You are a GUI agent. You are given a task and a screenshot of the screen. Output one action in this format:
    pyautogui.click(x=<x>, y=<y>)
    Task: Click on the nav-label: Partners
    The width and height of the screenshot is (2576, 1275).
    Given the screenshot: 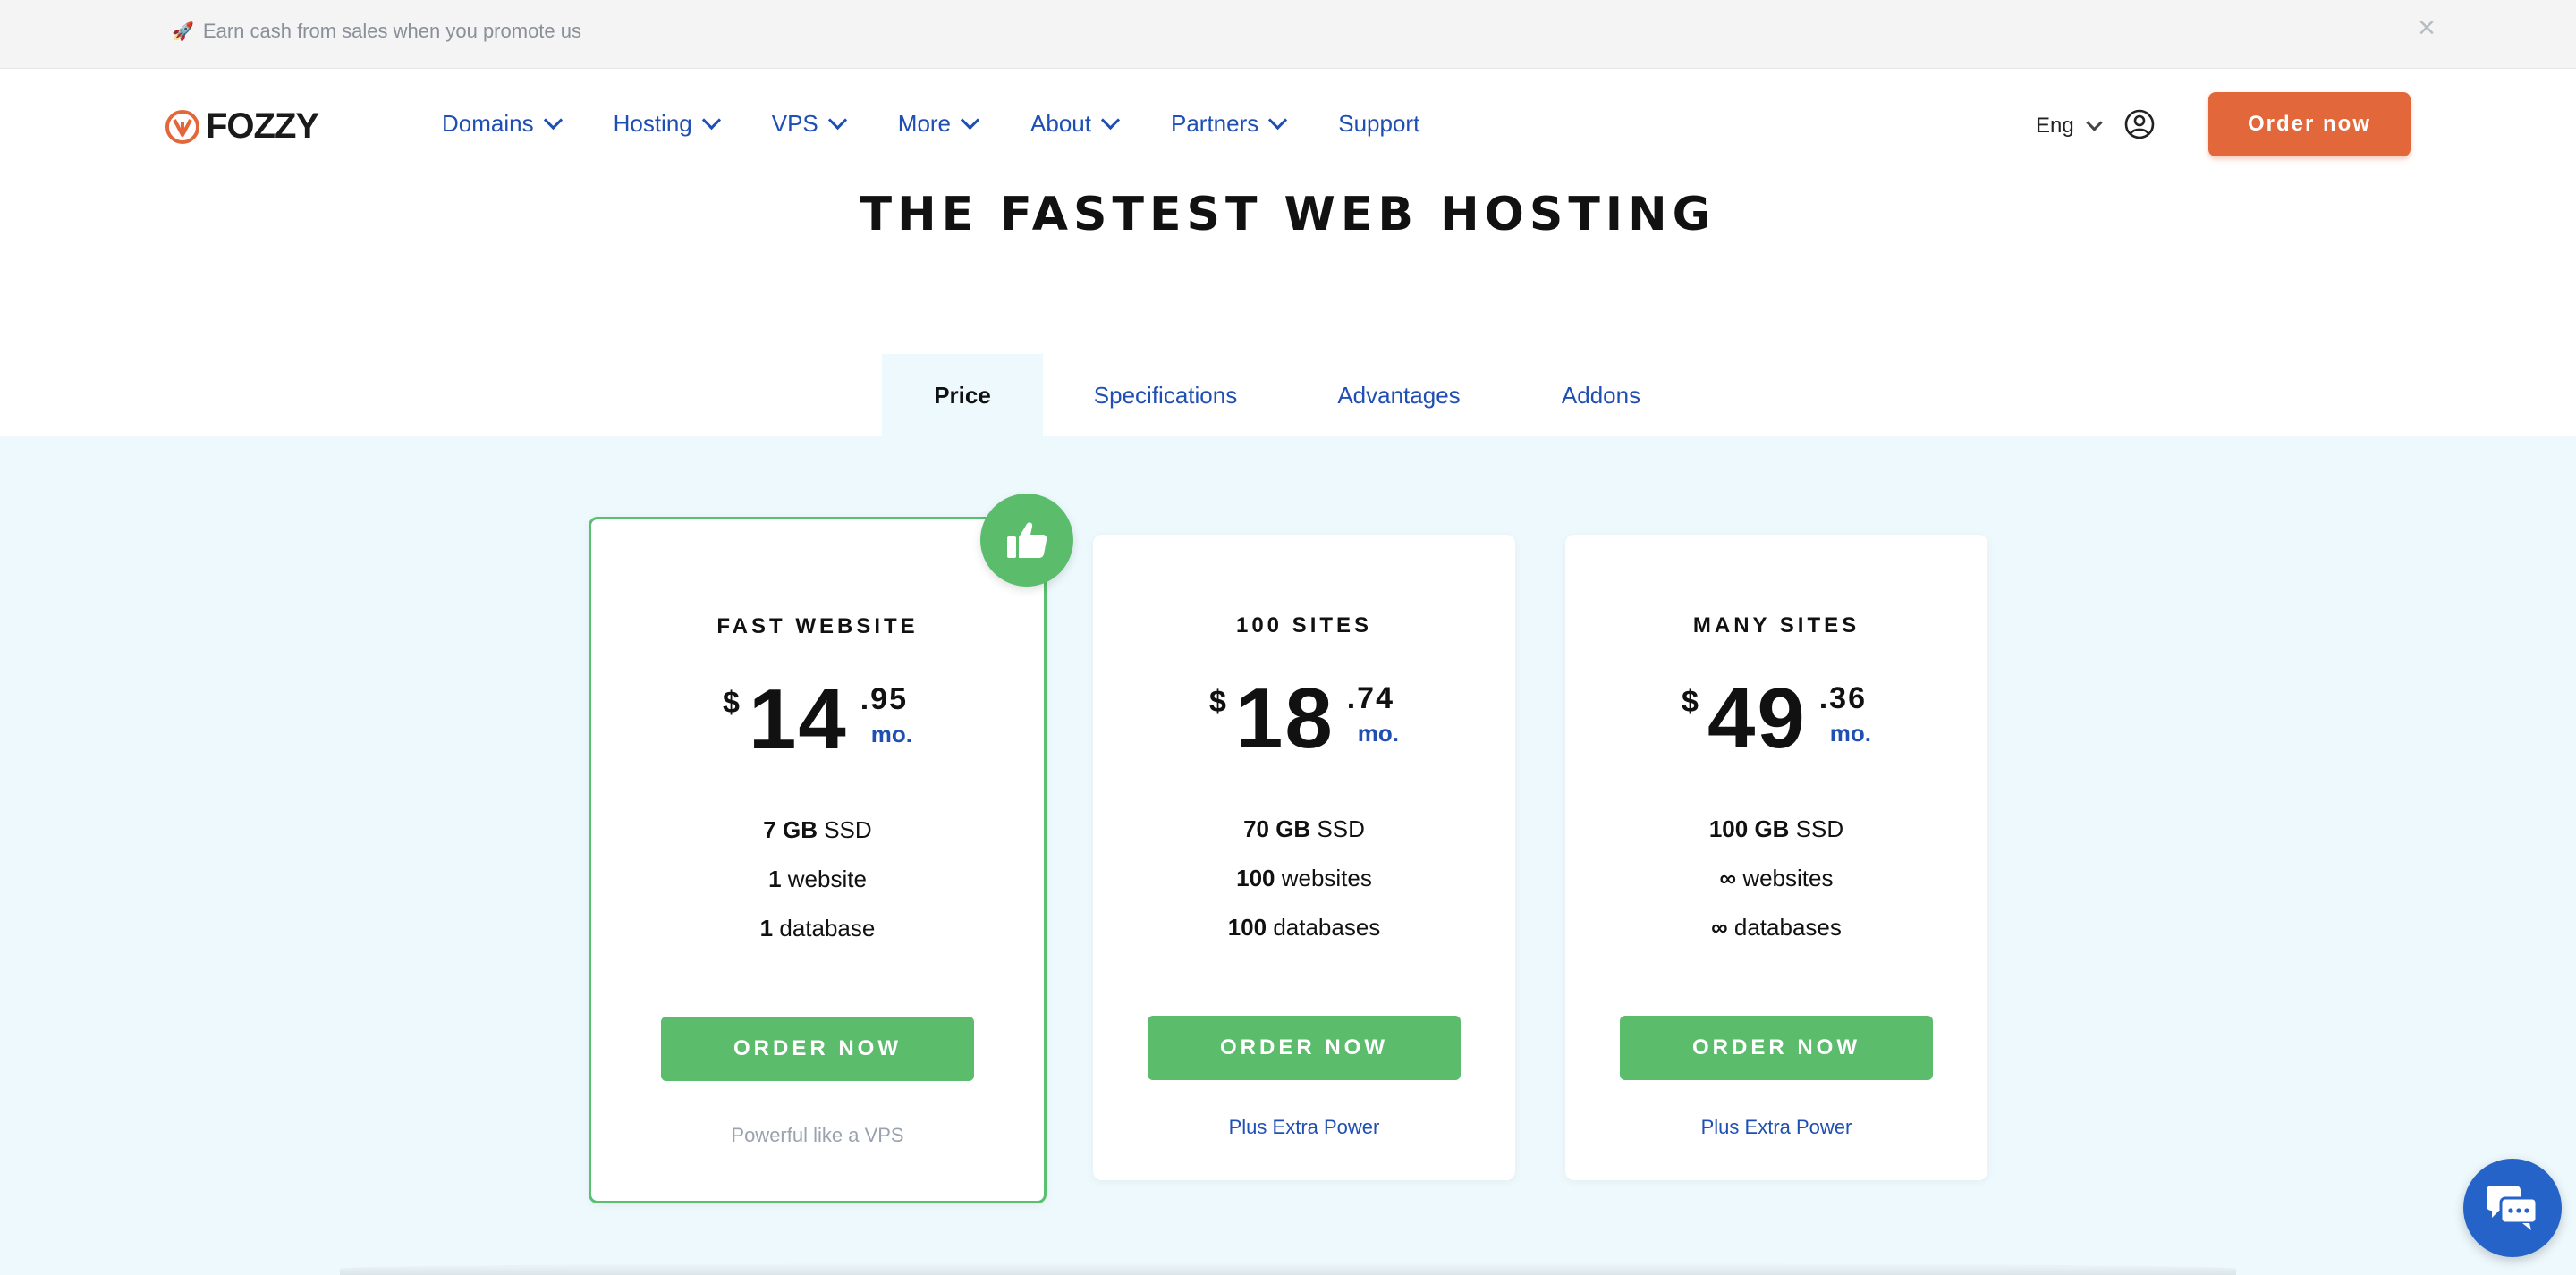 What is the action you would take?
    pyautogui.click(x=1214, y=123)
    